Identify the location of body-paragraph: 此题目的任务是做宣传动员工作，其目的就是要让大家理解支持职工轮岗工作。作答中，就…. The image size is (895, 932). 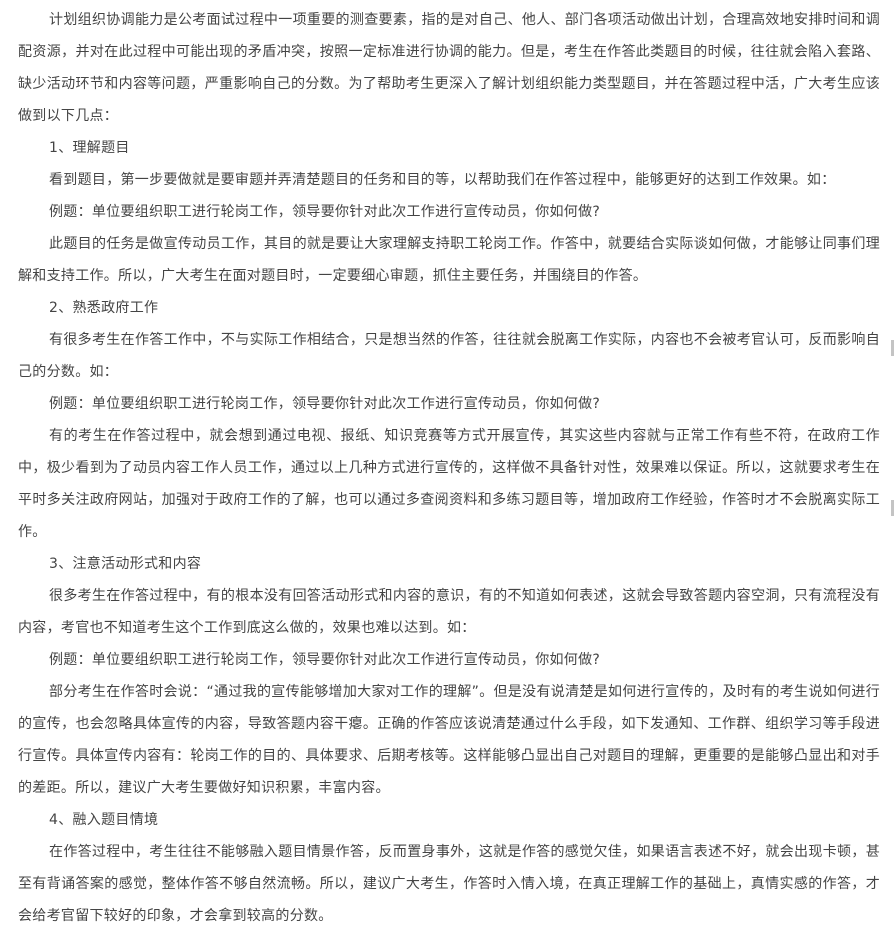
(449, 260).